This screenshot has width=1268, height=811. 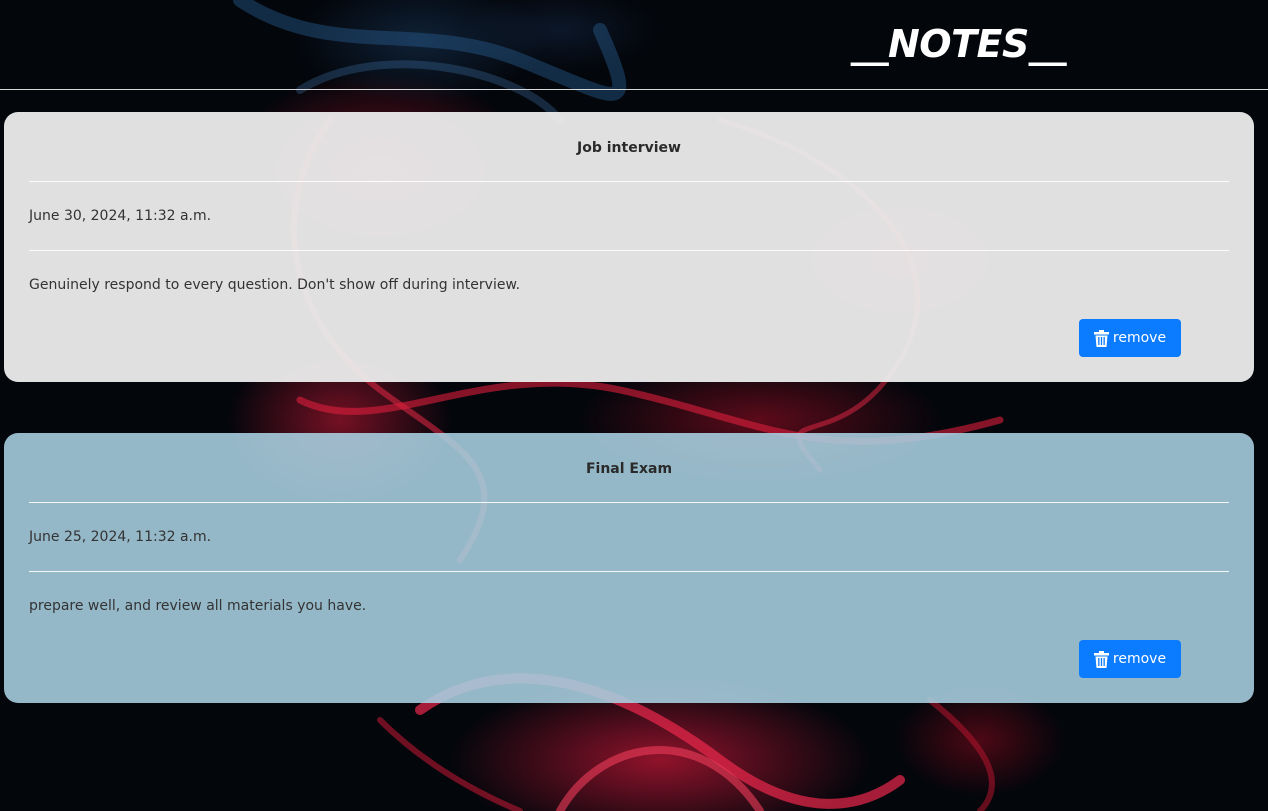 What do you see at coordinates (120, 537) in the screenshot?
I see `note-date: June 25, 2024, 11:32 a.m.` at bounding box center [120, 537].